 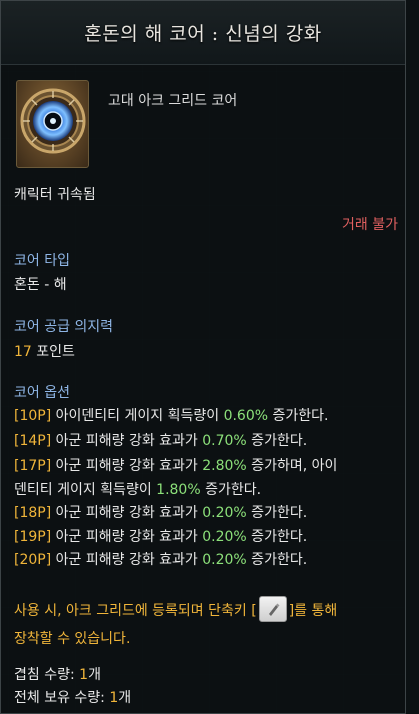 I want to click on core-option-percent: 1.80%, so click(x=178, y=490).